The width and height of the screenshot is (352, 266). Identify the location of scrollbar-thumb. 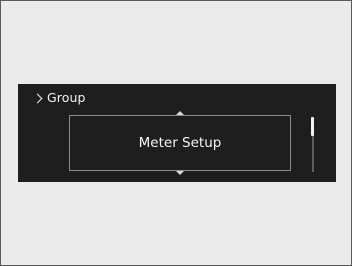
(312, 126).